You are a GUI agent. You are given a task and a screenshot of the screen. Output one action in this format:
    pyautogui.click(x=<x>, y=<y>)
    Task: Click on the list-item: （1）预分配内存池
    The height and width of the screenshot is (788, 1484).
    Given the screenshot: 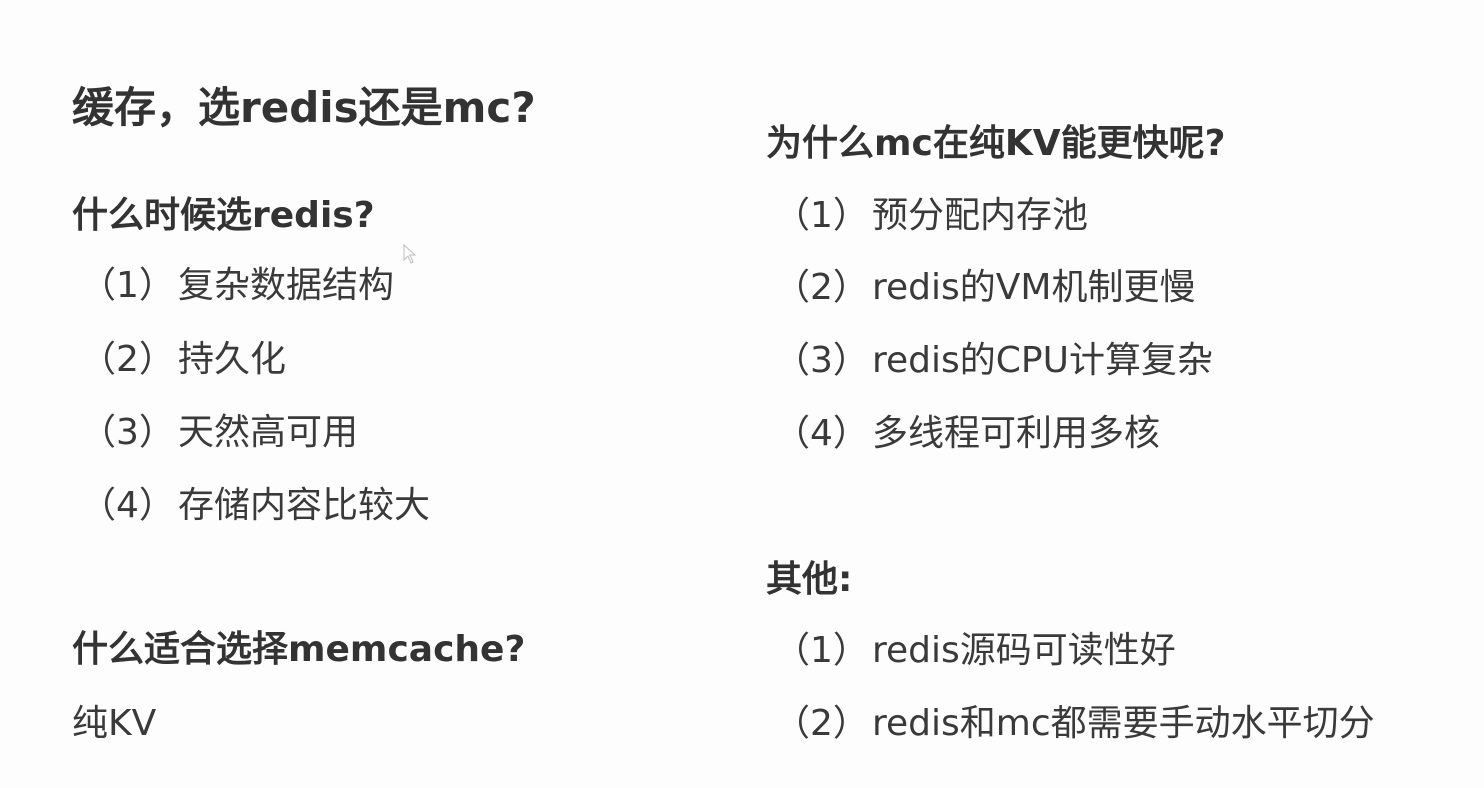 What is the action you would take?
    pyautogui.click(x=931, y=212)
    